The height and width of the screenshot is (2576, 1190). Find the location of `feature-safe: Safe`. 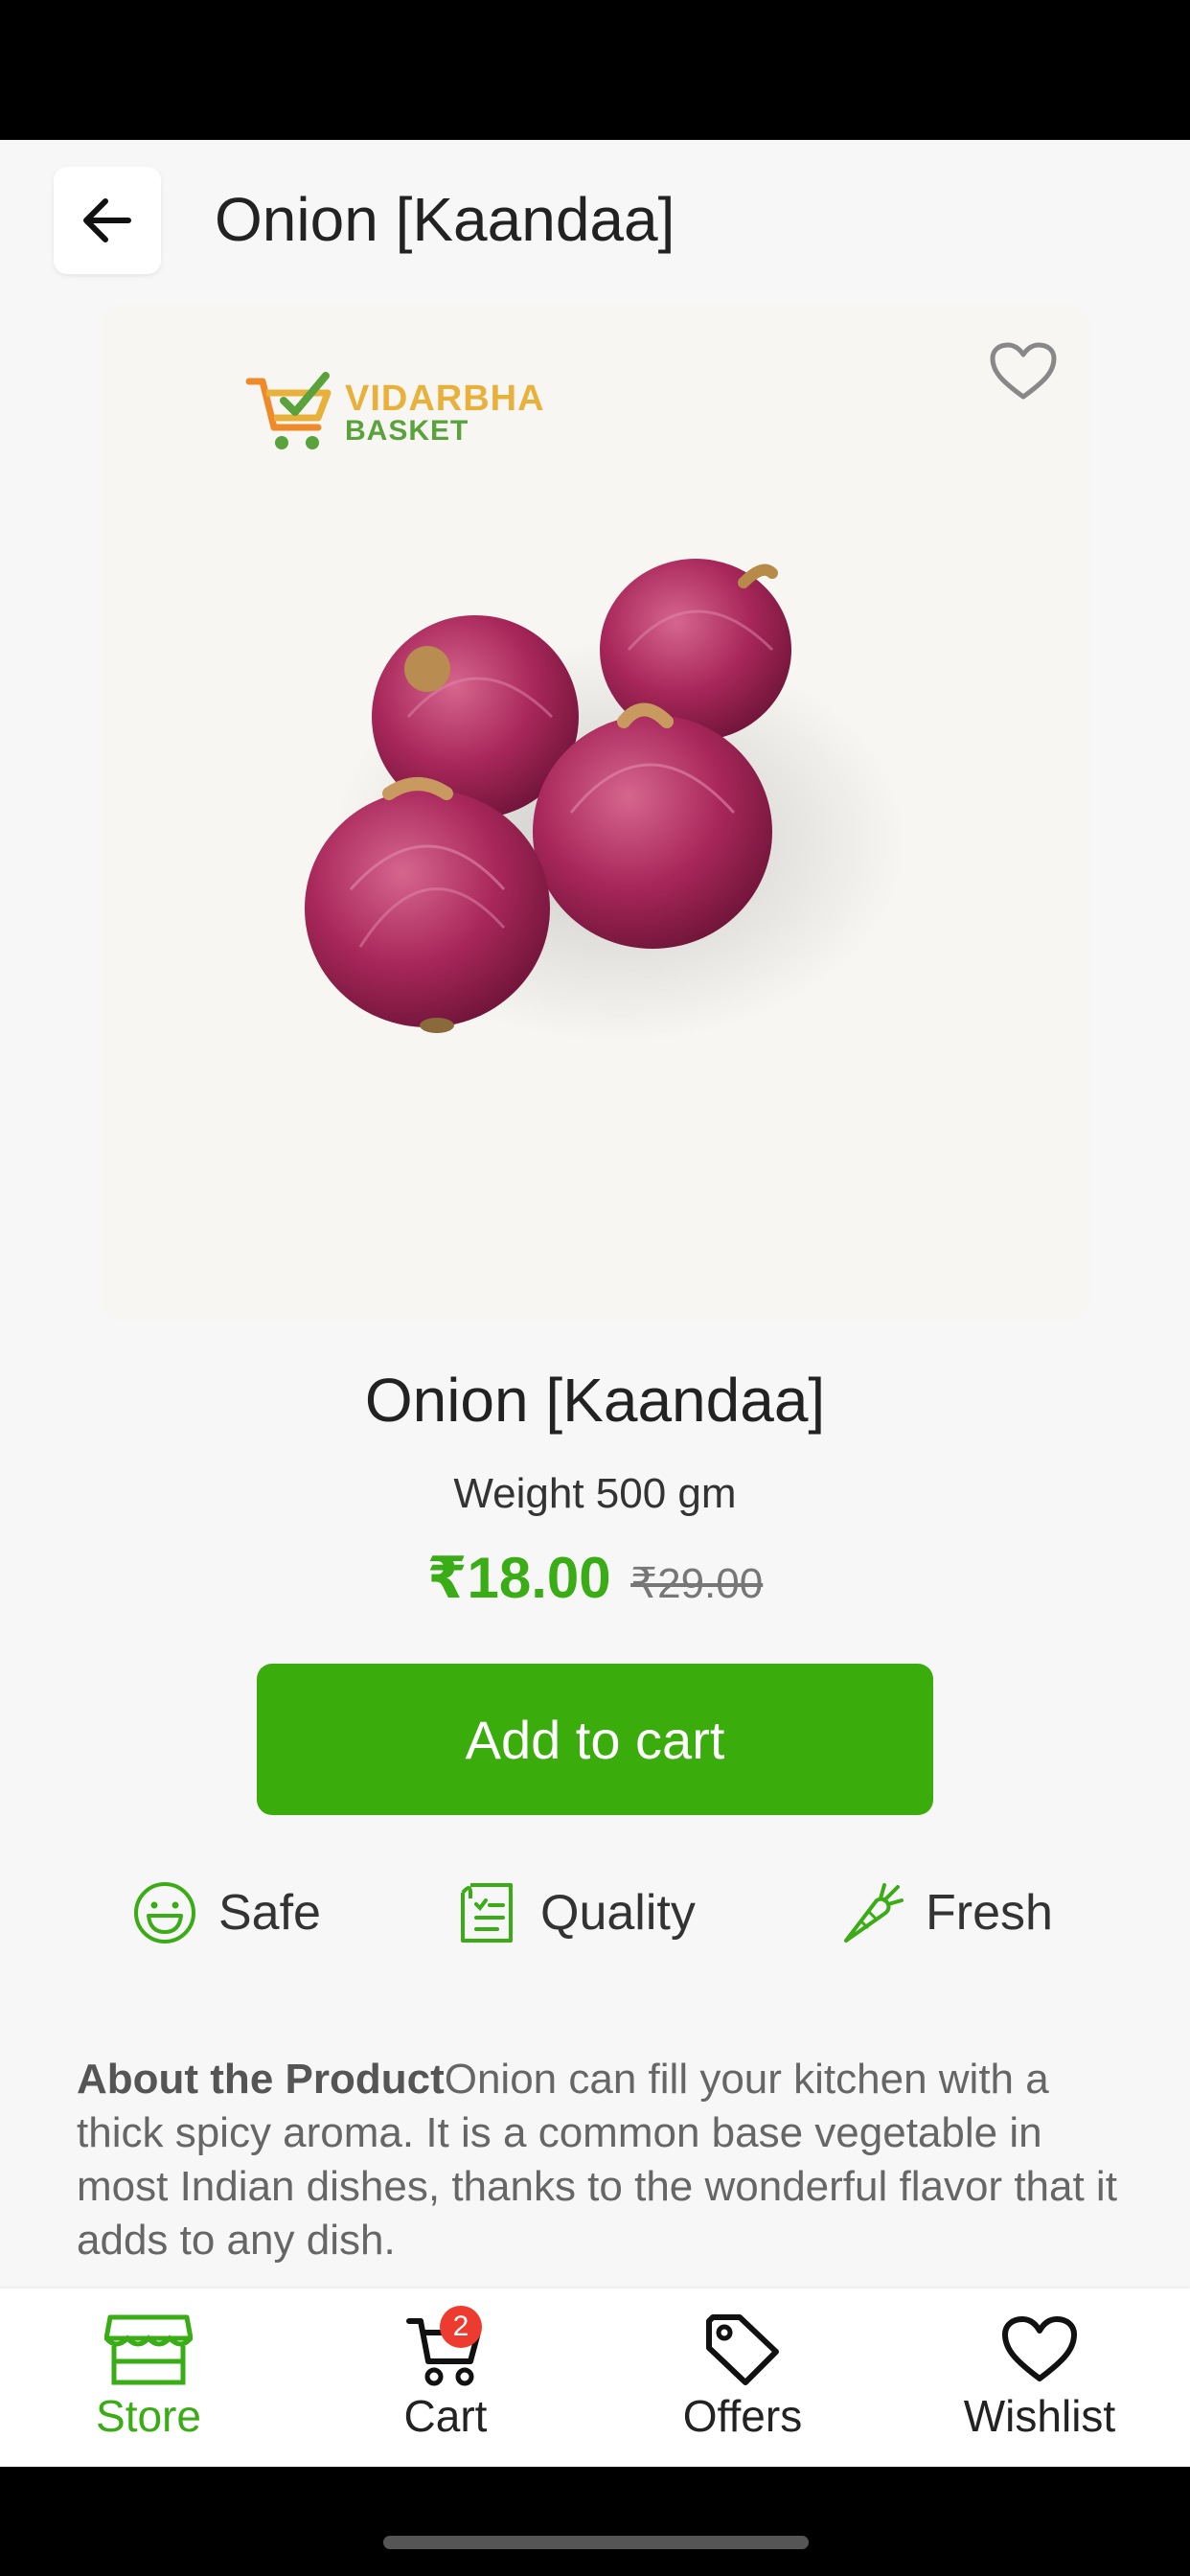

feature-safe: Safe is located at coordinates (225, 1913).